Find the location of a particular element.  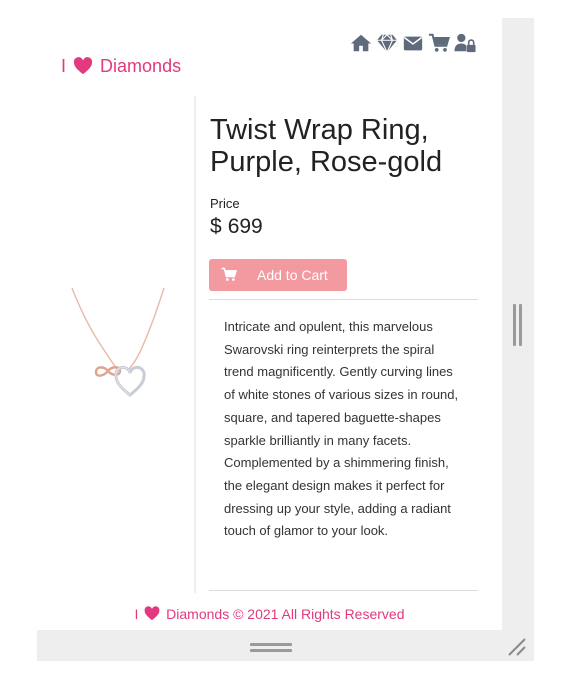

footer-text: Diamonds © 2021 All Rights Reserved is located at coordinates (285, 614).